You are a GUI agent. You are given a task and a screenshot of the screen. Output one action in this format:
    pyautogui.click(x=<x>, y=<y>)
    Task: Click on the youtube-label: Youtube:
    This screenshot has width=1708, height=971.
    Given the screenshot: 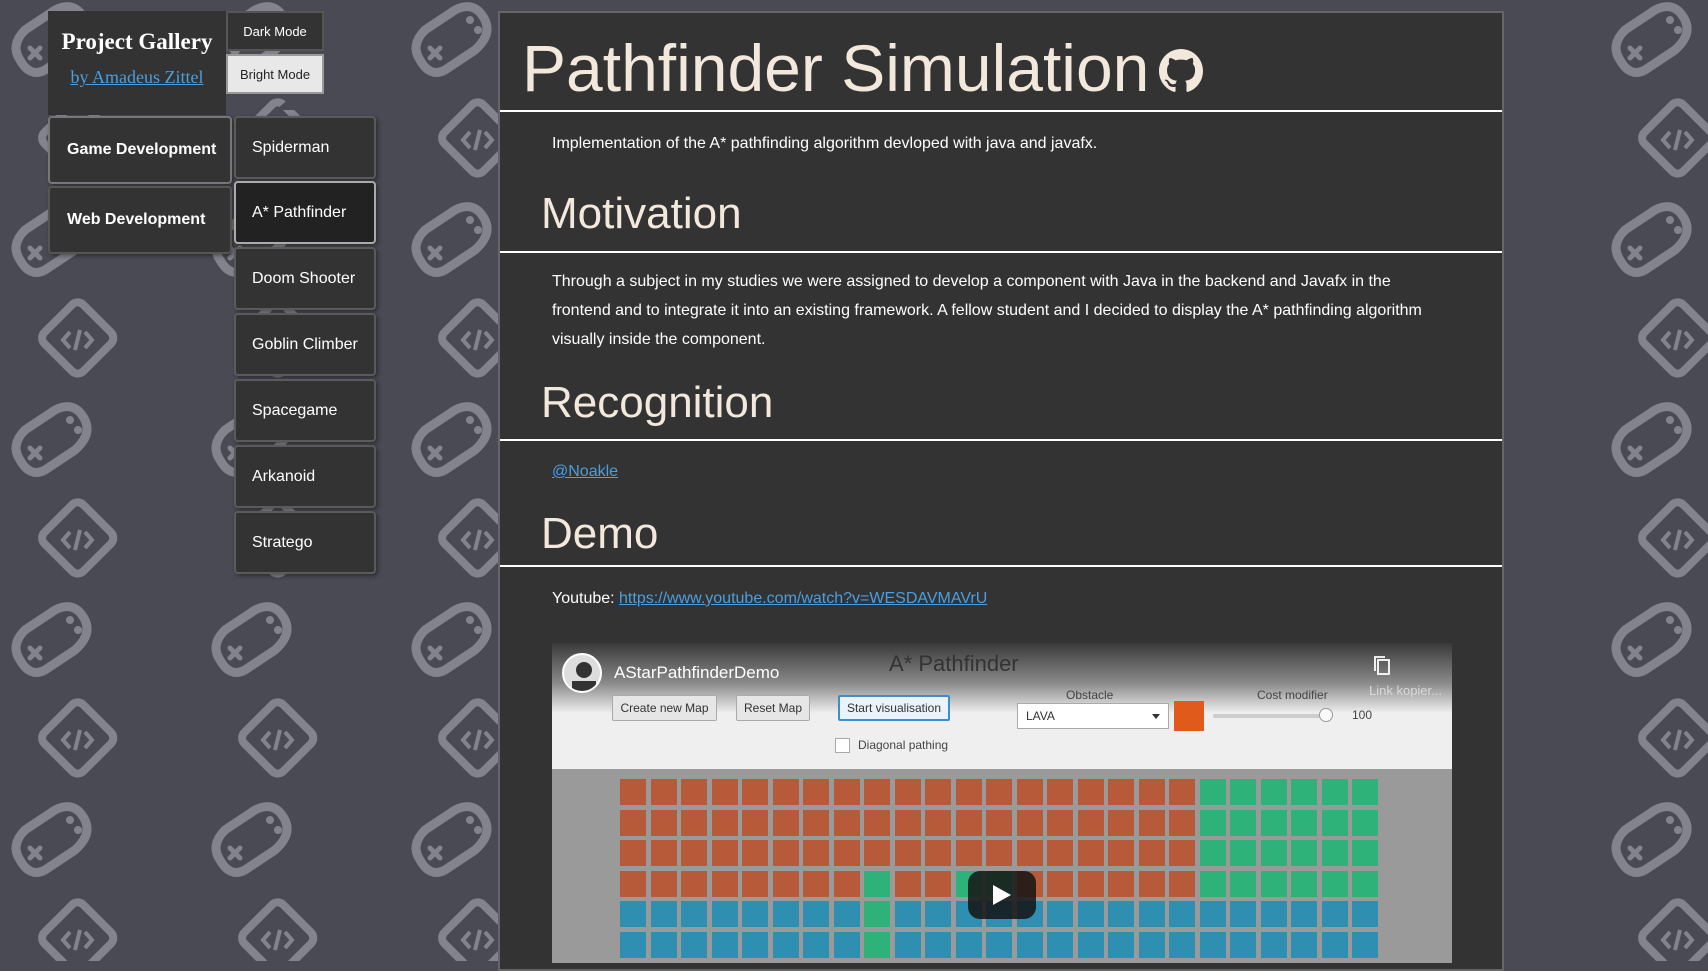 What is the action you would take?
    pyautogui.click(x=586, y=598)
    